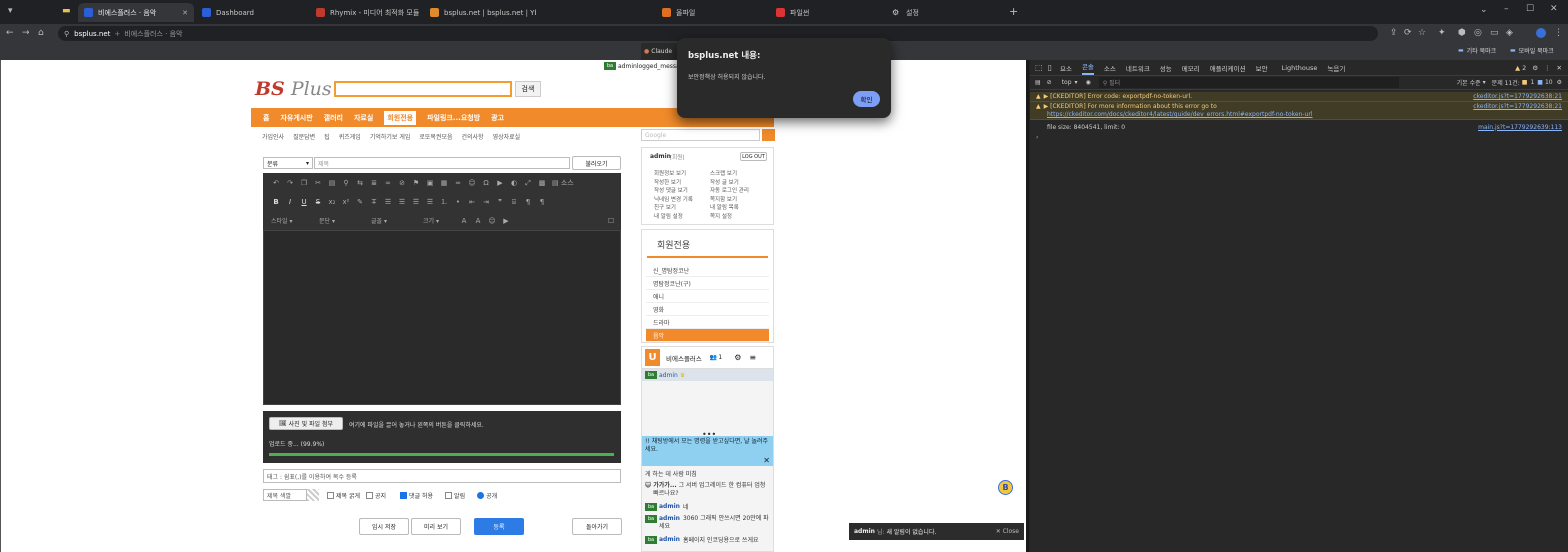  Describe the element at coordinates (276, 202) in the screenshot. I see `bold-icon: B` at that location.